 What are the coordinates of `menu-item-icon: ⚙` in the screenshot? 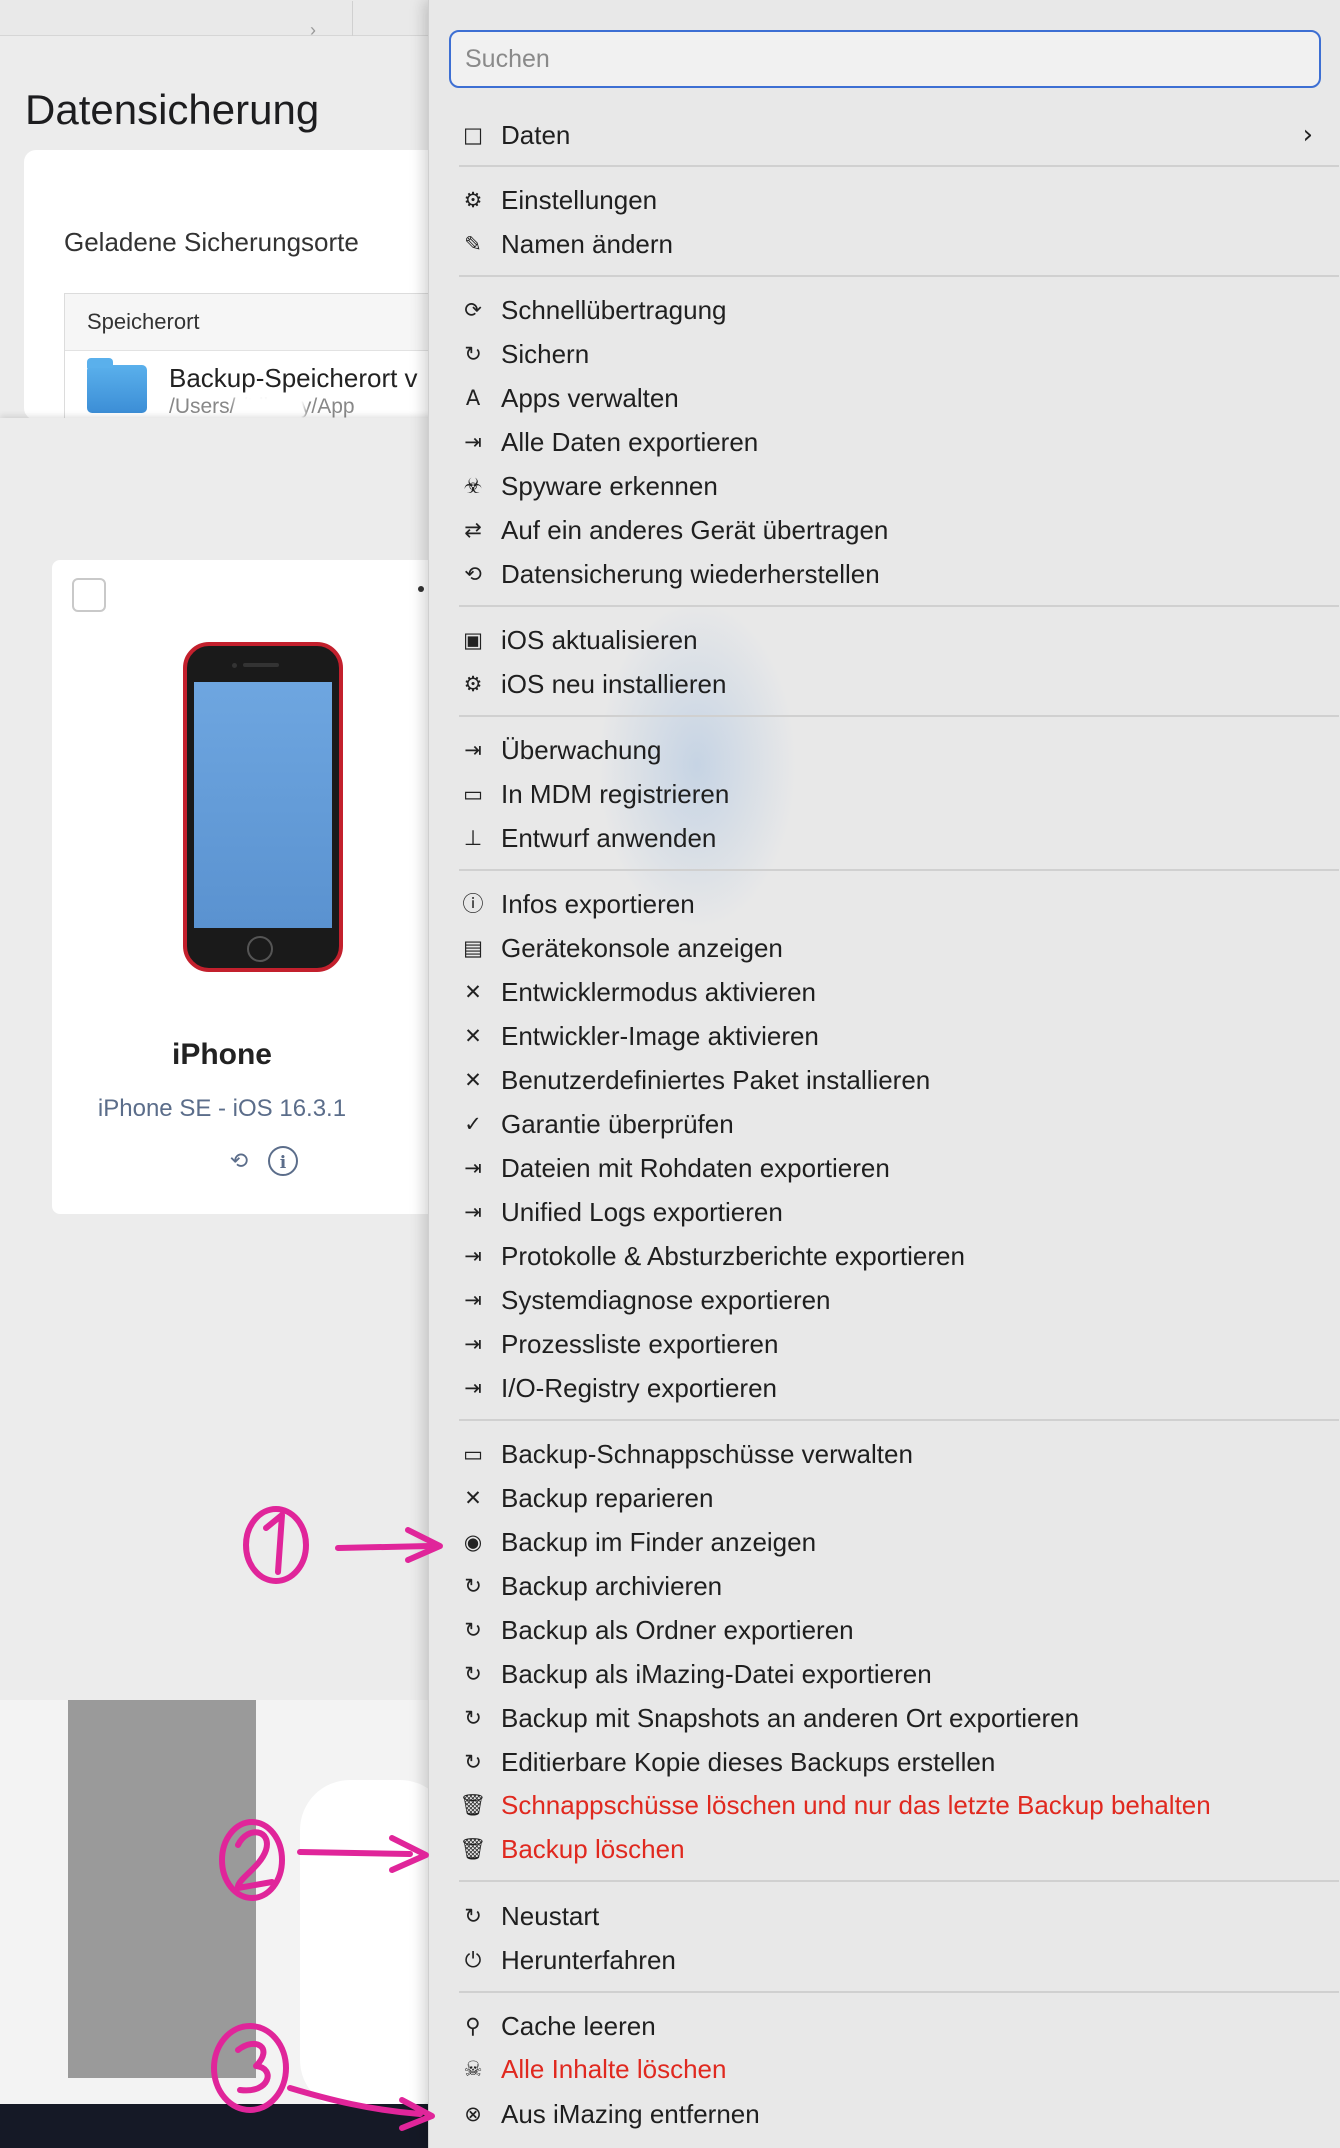 It's located at (473, 684).